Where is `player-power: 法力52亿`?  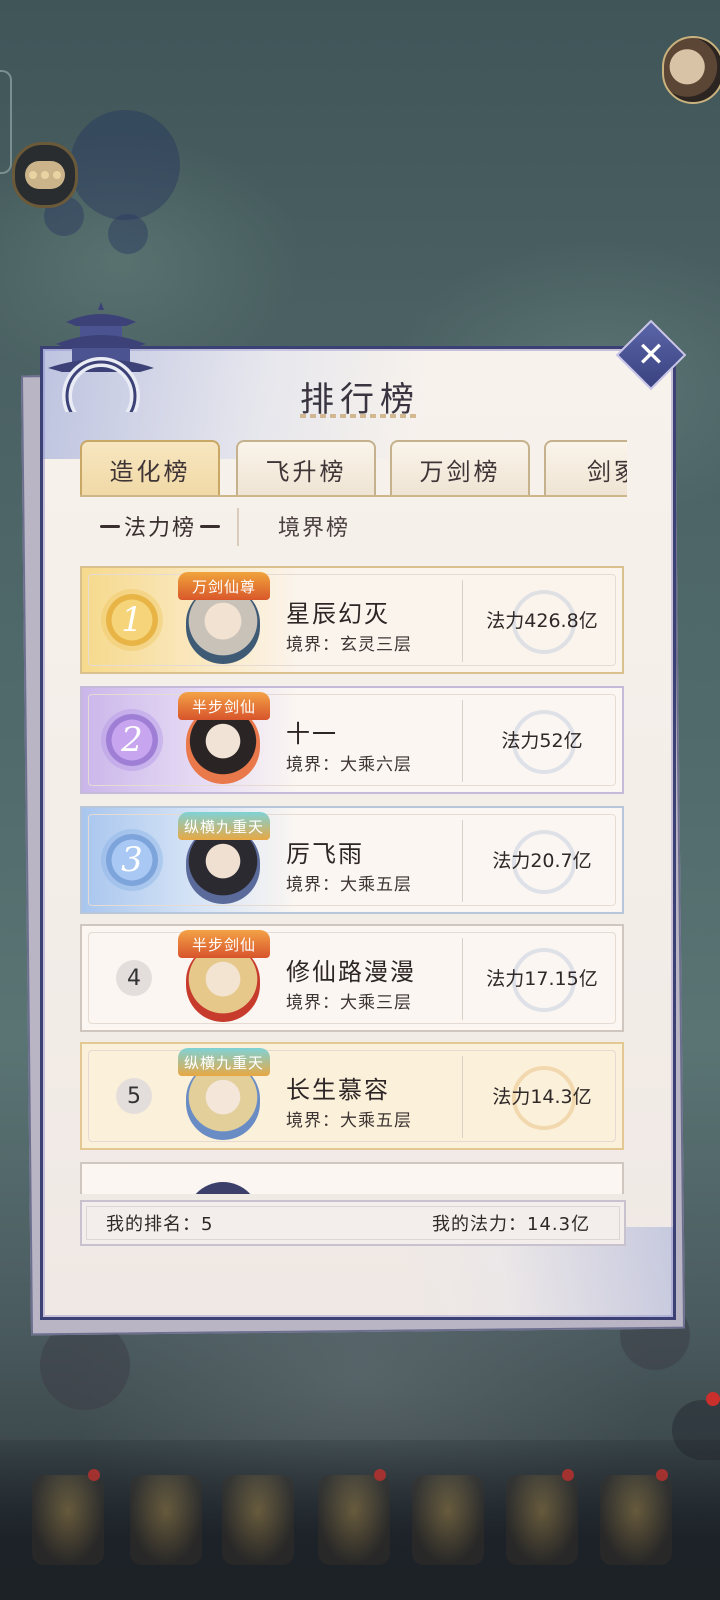
player-power: 法力52亿 is located at coordinates (542, 741).